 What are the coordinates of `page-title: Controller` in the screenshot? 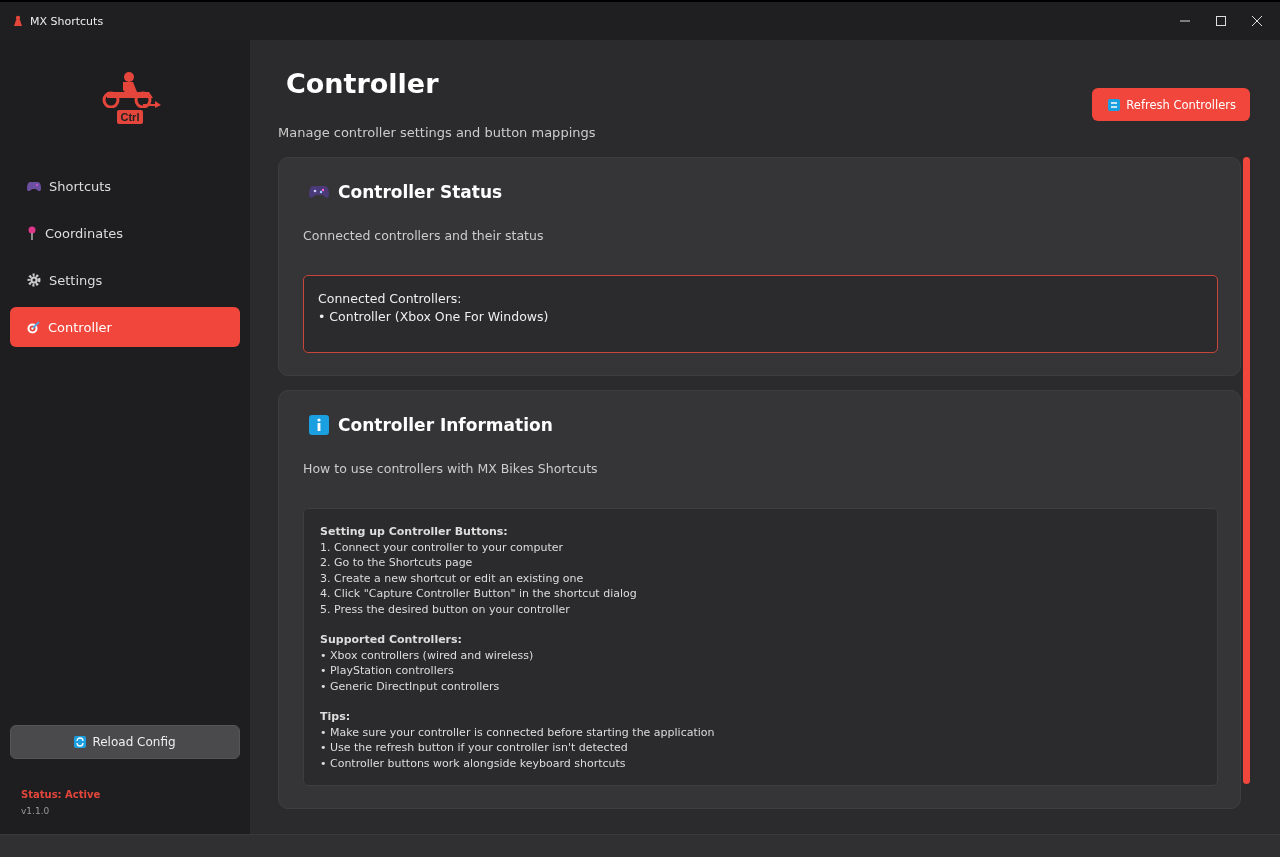 It's located at (362, 83).